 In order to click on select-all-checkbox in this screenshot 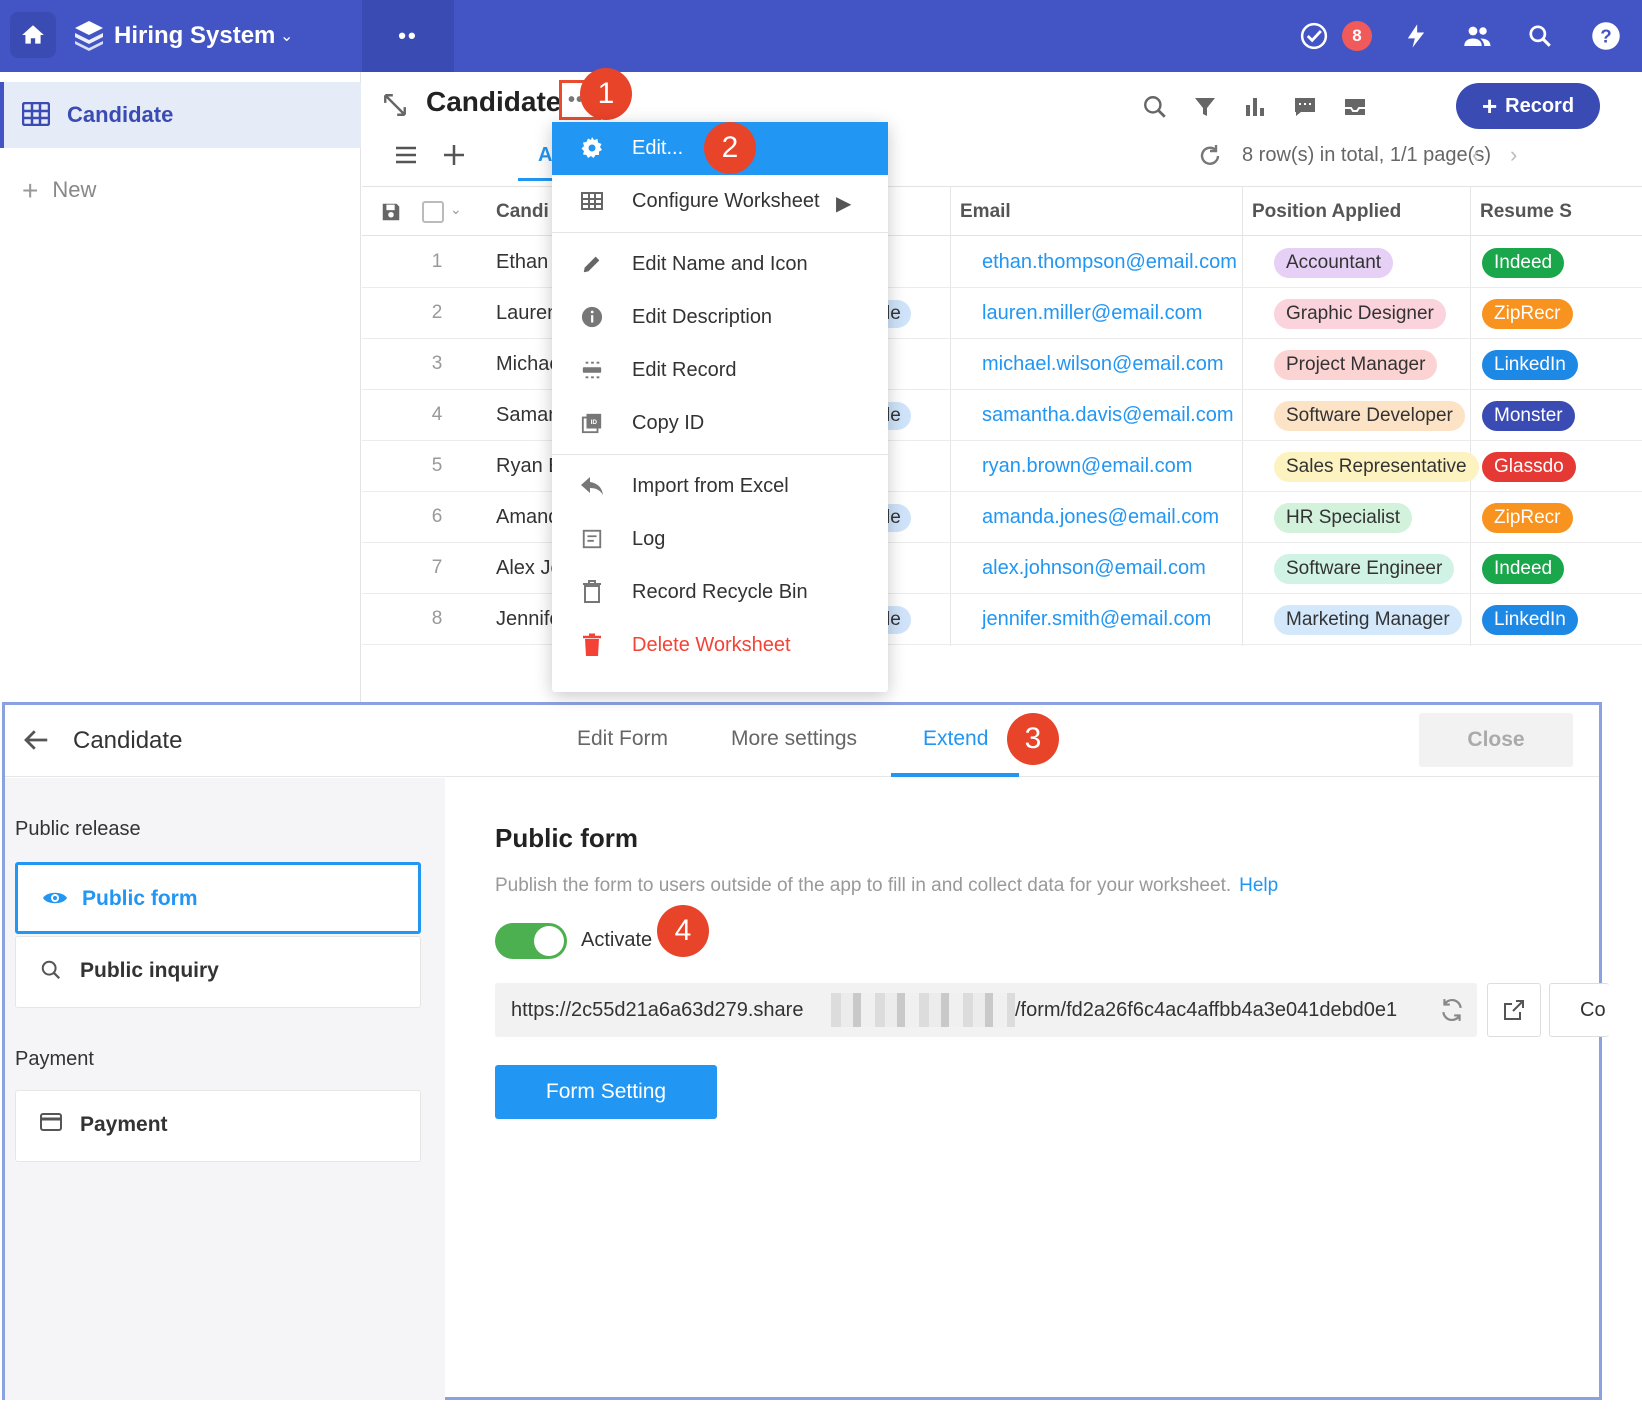, I will do `click(433, 212)`.